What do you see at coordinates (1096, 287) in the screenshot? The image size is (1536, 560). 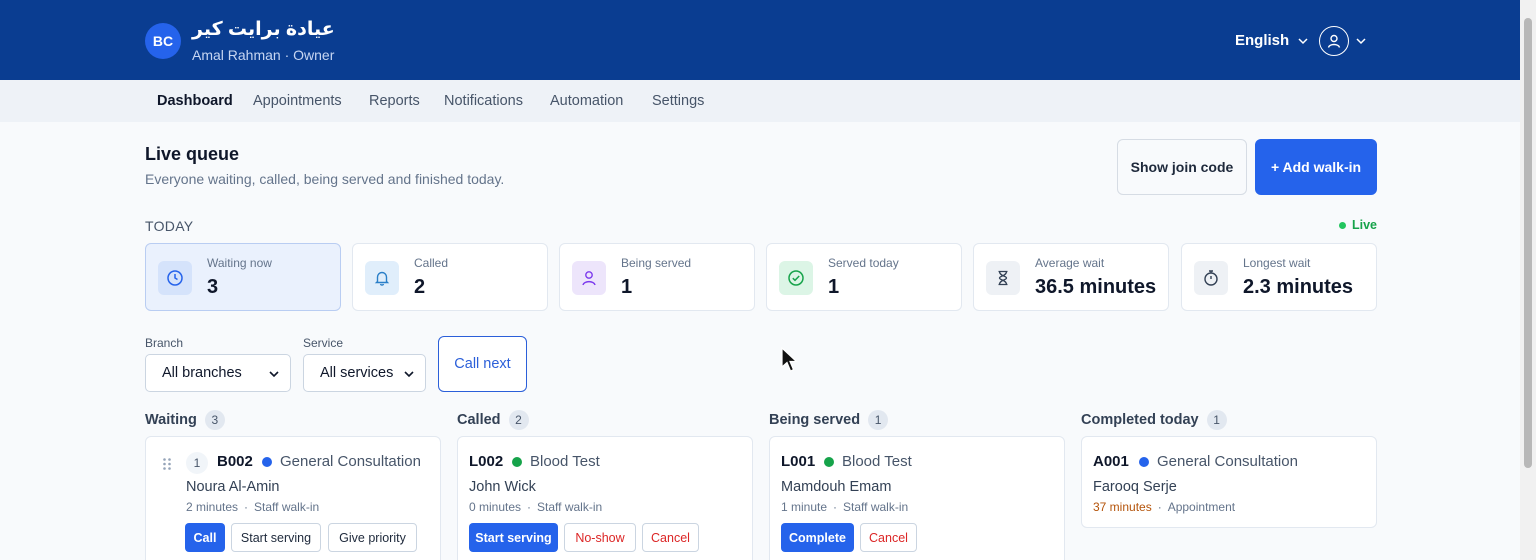 I see `stat-value: 36.5 minutes` at bounding box center [1096, 287].